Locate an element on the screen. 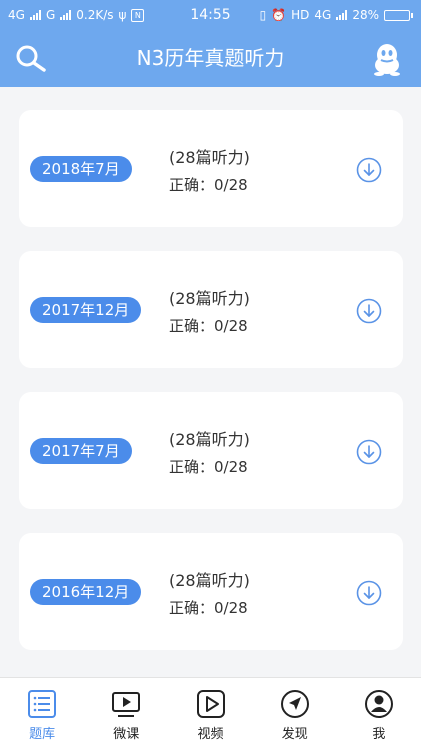 The width and height of the screenshot is (421, 750). user-icon is located at coordinates (378, 704).